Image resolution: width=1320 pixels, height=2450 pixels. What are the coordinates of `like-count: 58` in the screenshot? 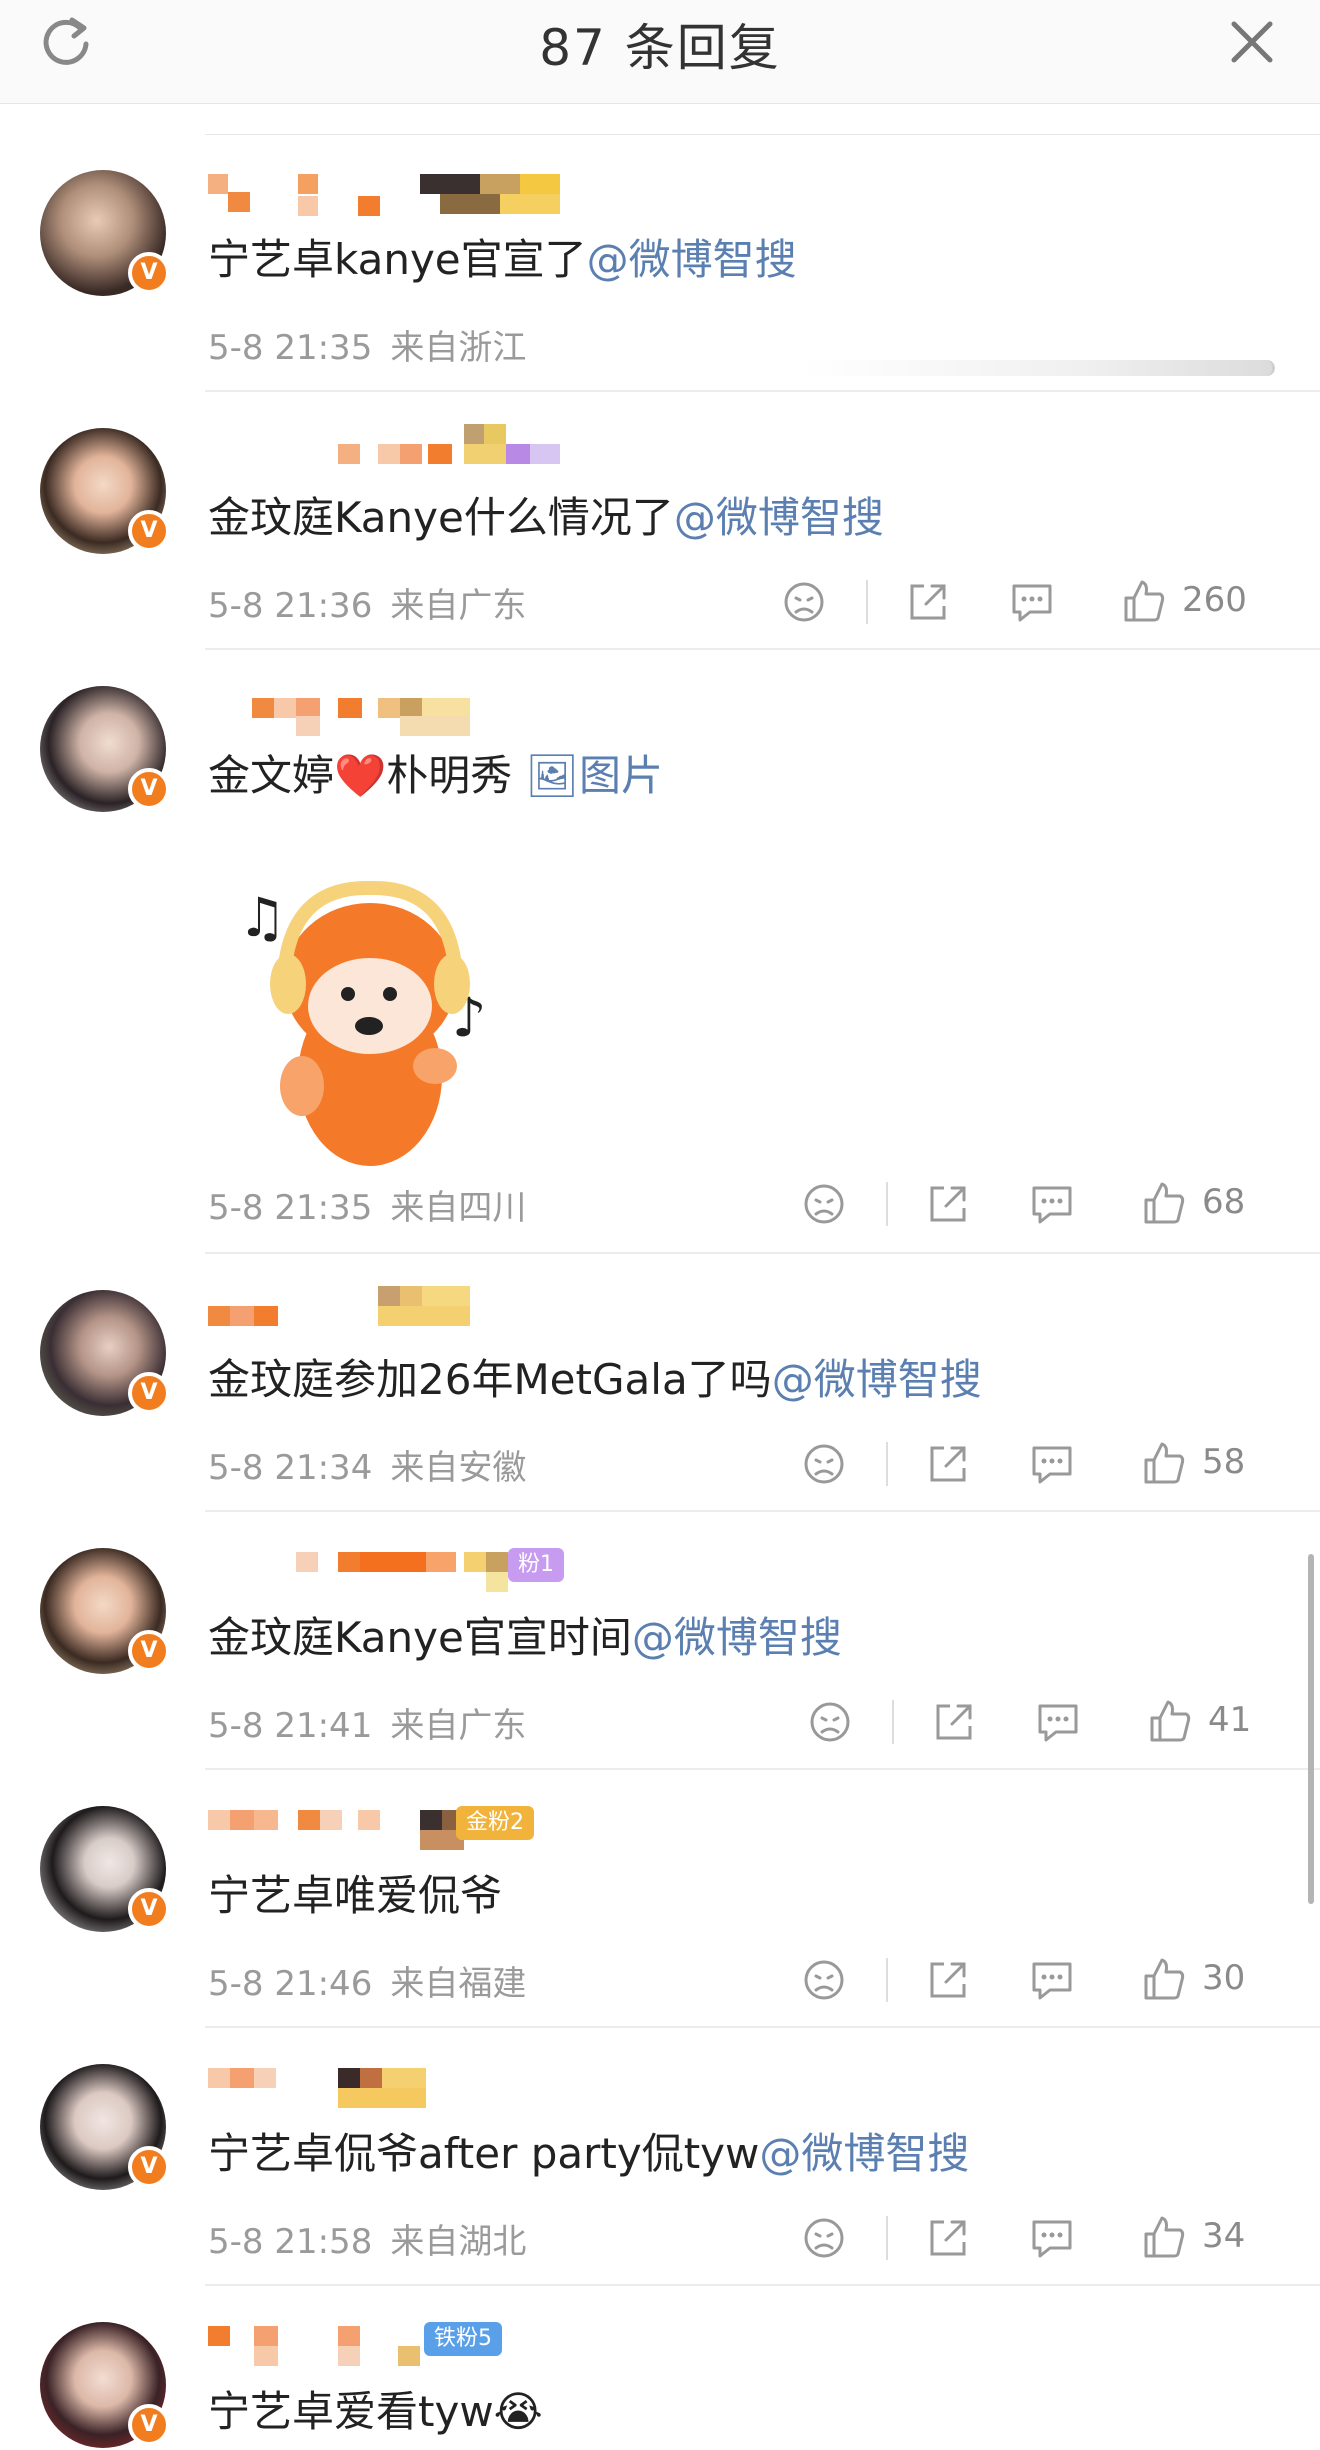 It's located at (1224, 1462).